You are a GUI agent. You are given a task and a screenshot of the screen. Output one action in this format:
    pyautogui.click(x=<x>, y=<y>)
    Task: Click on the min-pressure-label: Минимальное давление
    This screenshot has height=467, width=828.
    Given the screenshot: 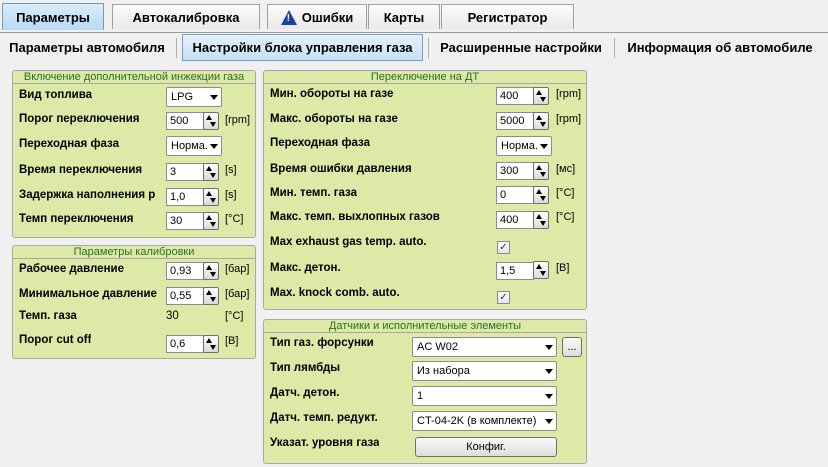 What is the action you would take?
    pyautogui.click(x=88, y=294)
    